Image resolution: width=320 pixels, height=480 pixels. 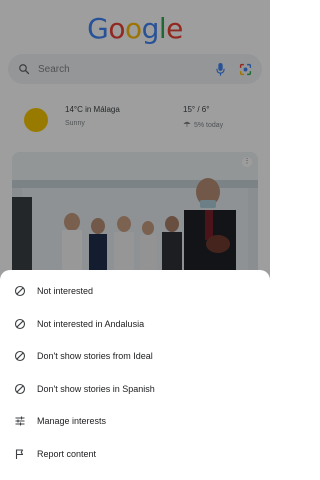 I want to click on menu-item-label: Don't show stories in Spanish, so click(x=96, y=388).